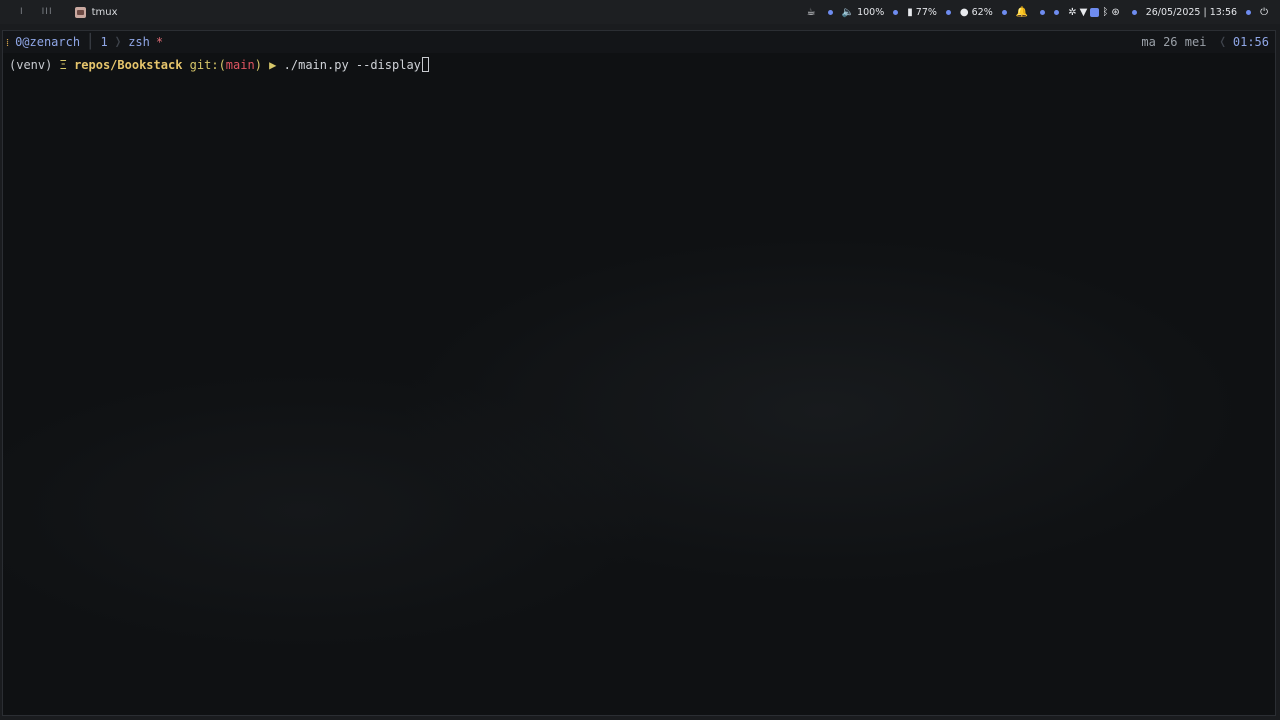 This screenshot has height=720, width=1280. I want to click on power-widget: ⏻, so click(1265, 12).